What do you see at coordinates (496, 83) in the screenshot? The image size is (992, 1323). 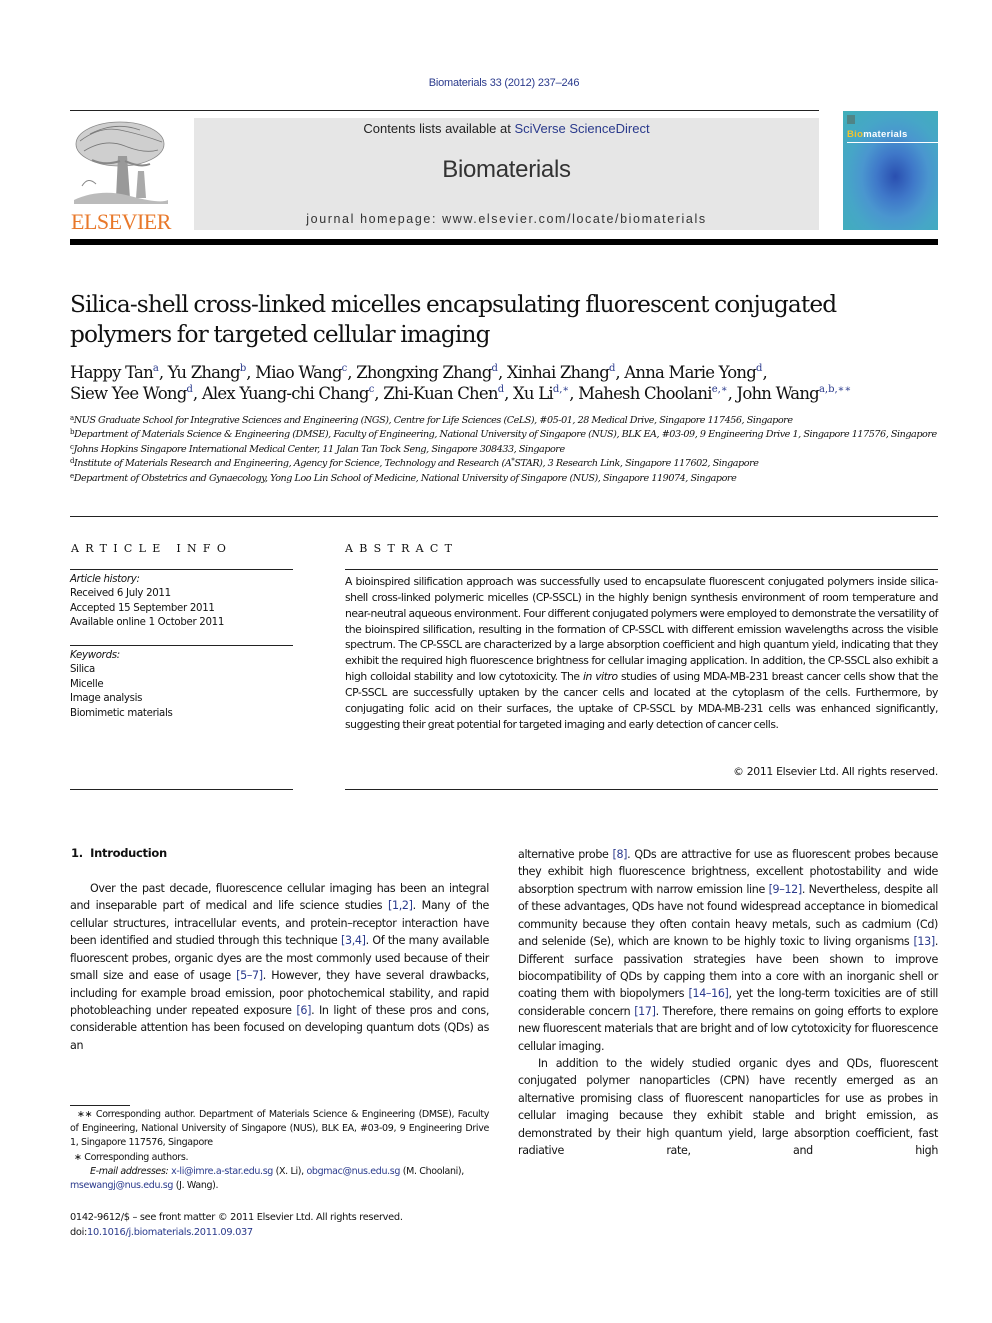 I see `journal-citation: Biomaterials 33 (2012) 237–246` at bounding box center [496, 83].